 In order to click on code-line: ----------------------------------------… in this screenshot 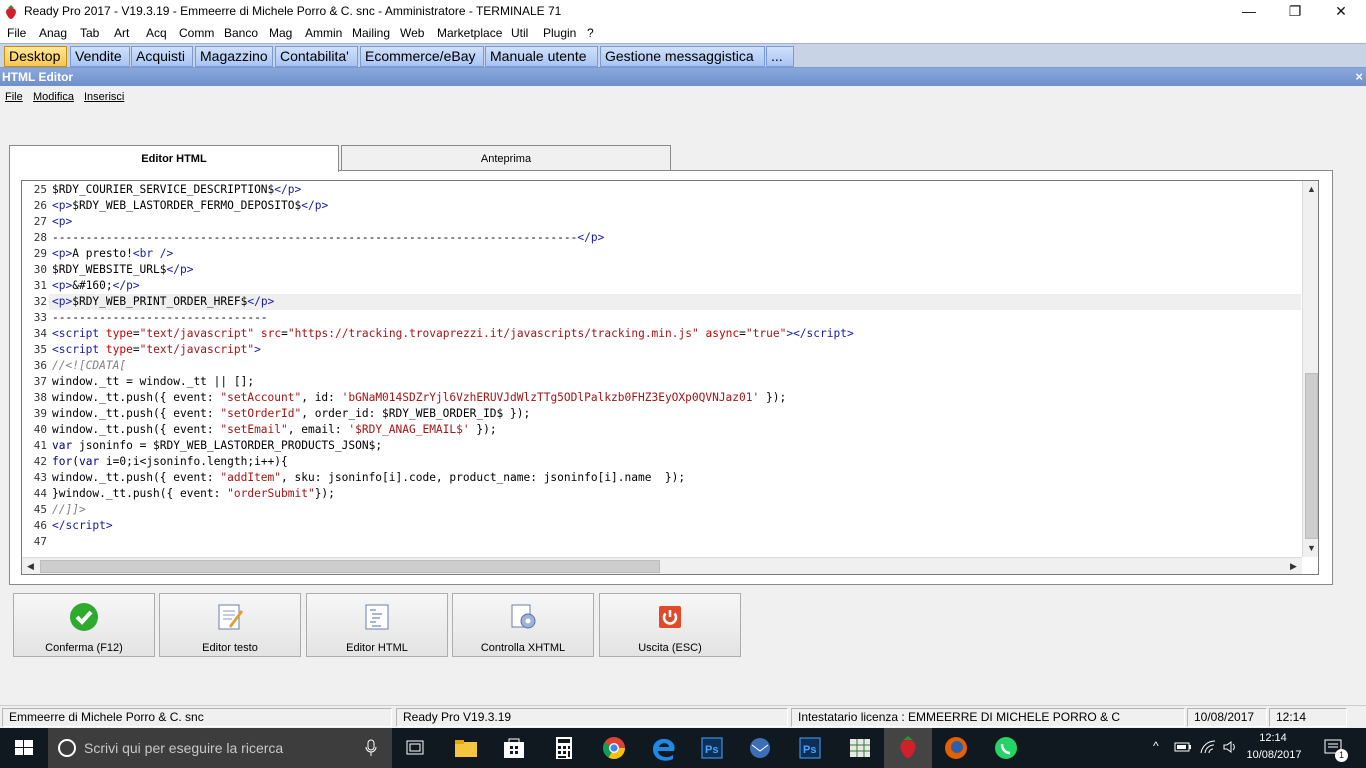, I will do `click(328, 237)`.